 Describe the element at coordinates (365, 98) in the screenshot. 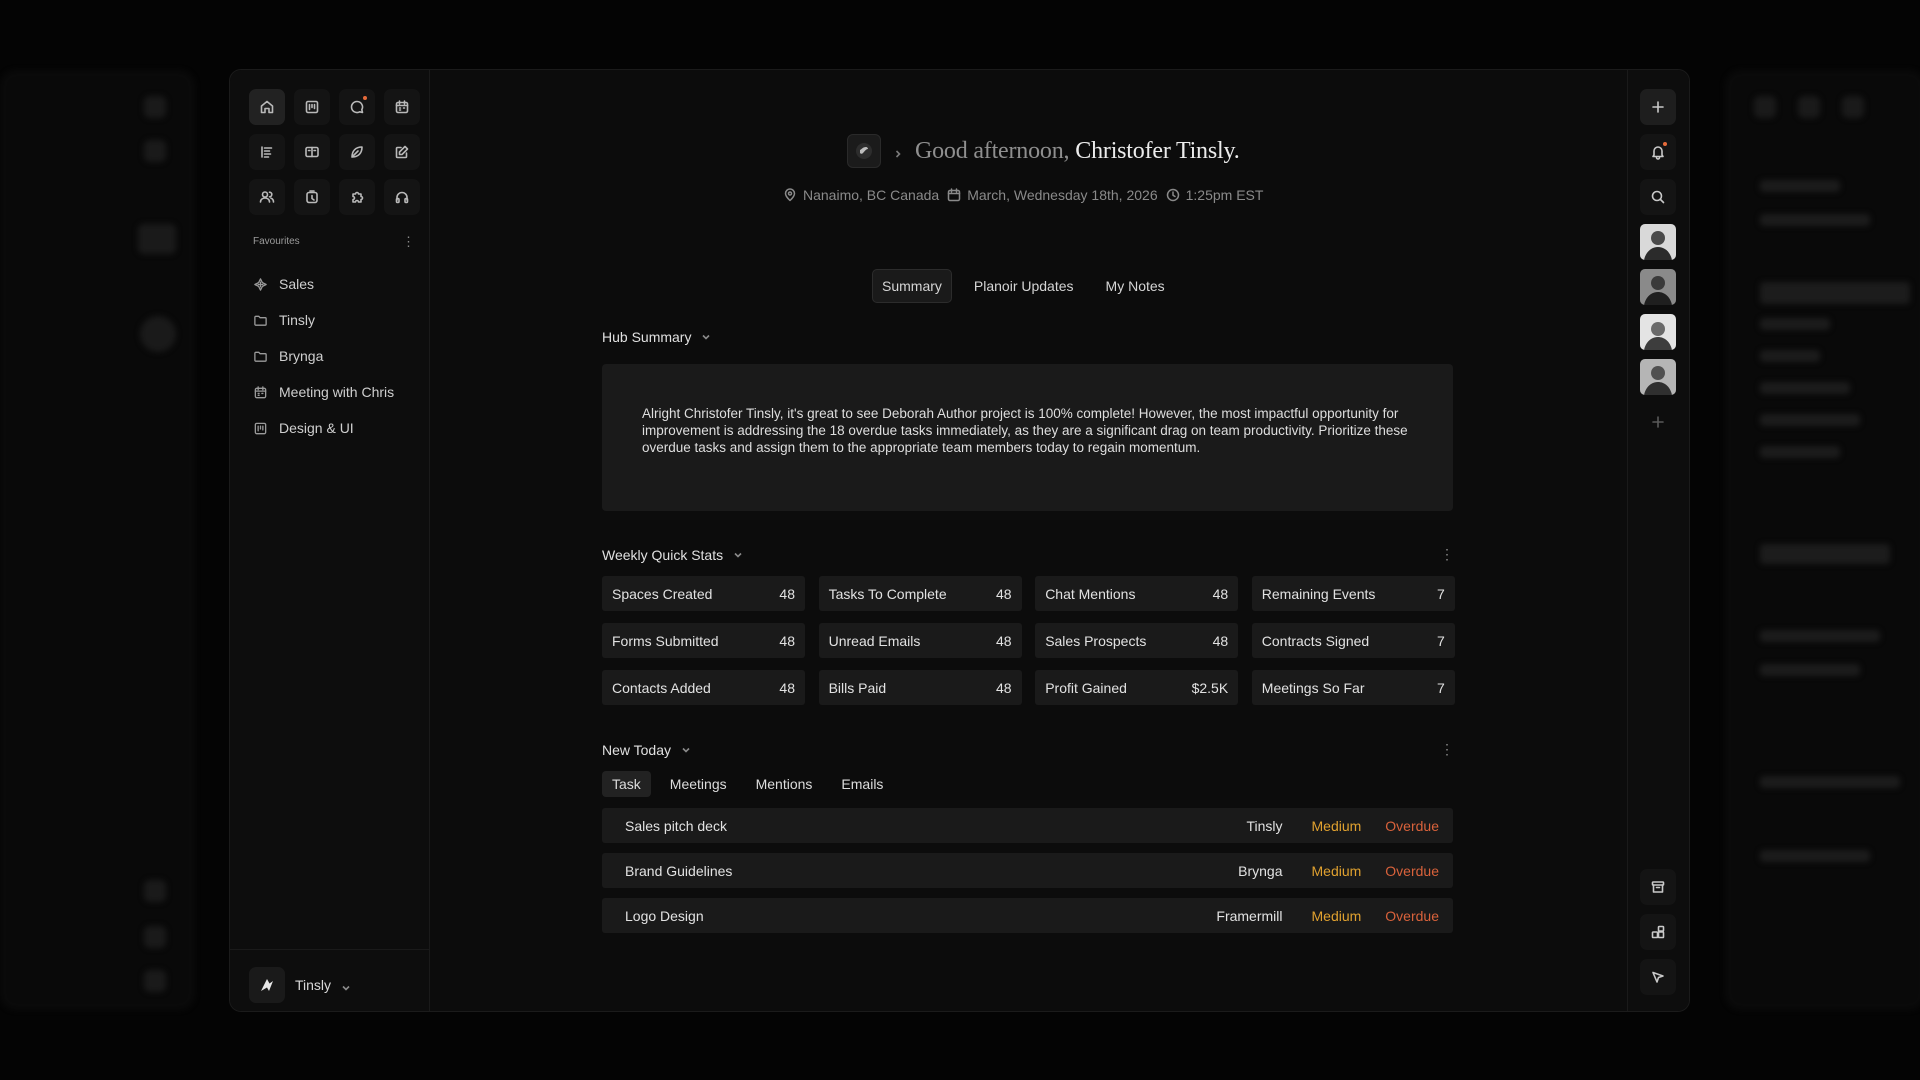

I see `notification-dot` at that location.